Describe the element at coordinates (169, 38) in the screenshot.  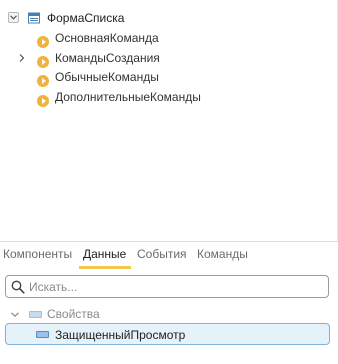
I see `tree-item: ОсновнаяКоманда` at that location.